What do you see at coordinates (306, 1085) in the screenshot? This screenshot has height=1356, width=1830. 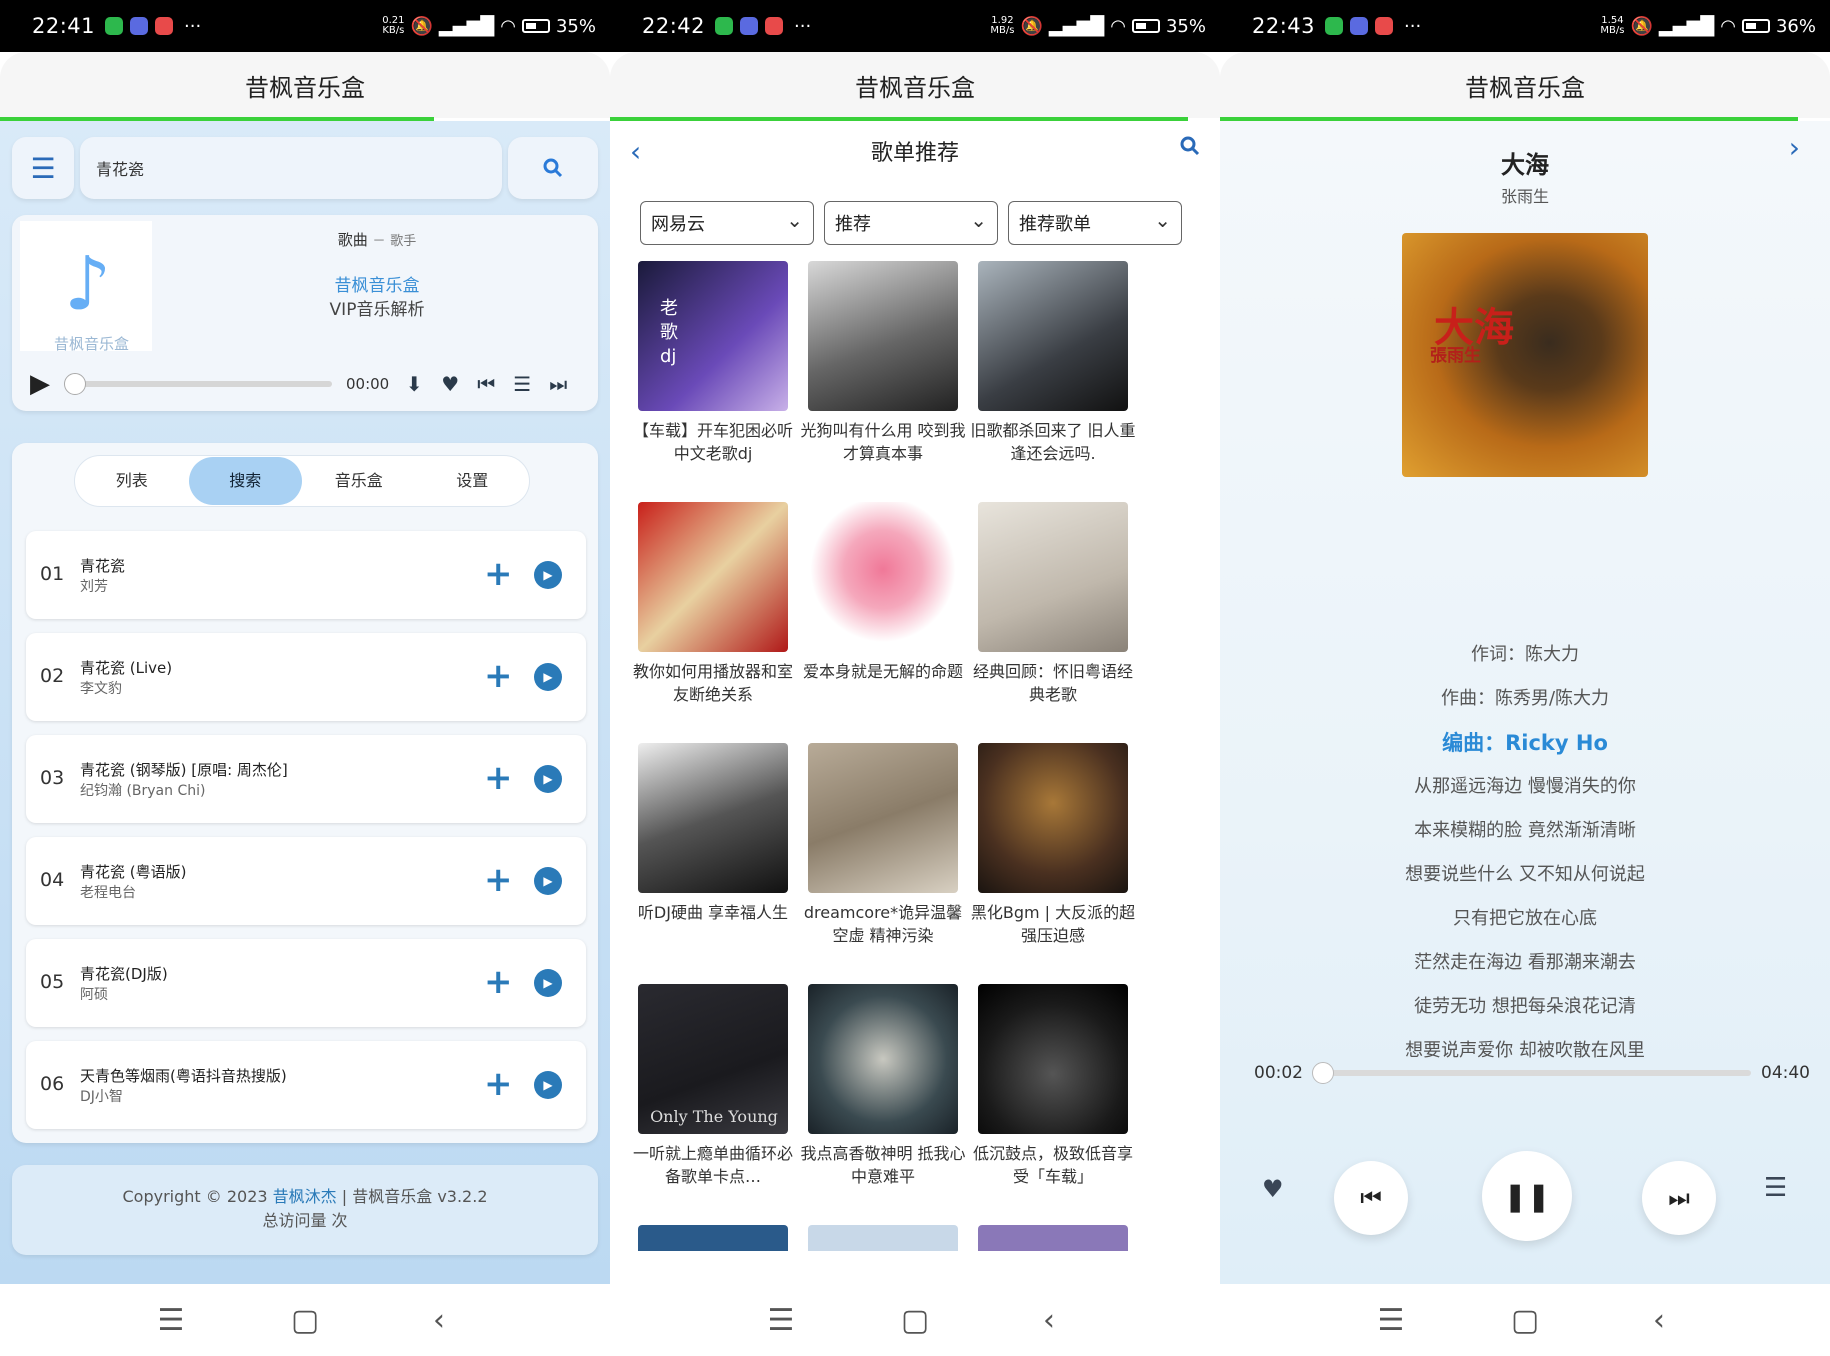 I see `result-row: 06 天青色等烟雨(粤语抖音热搜版) DJ小智 + ▶` at bounding box center [306, 1085].